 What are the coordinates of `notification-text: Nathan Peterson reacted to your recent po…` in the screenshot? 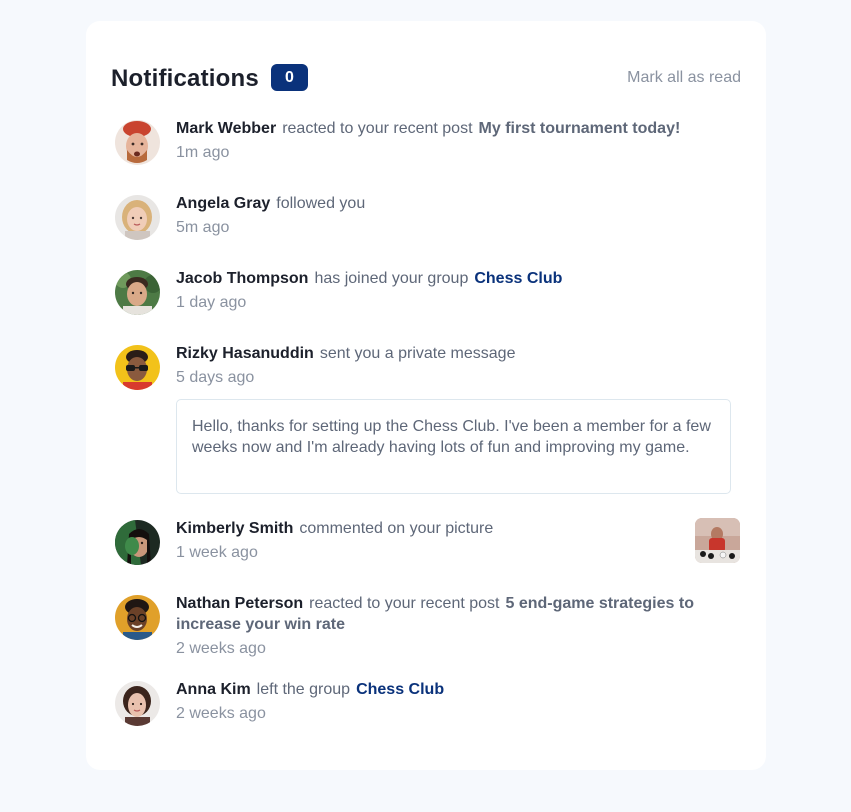 It's located at (458, 614).